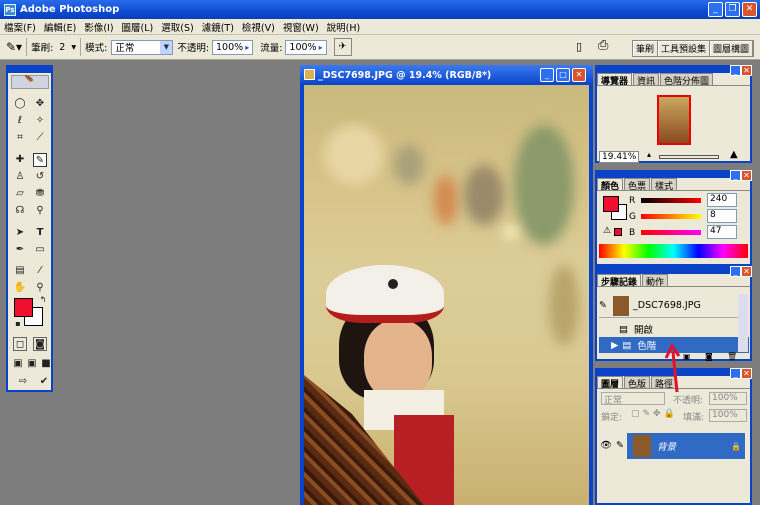 This screenshot has width=760, height=505. Describe the element at coordinates (20, 344) in the screenshot. I see `standard-mode-icon: ◻` at that location.